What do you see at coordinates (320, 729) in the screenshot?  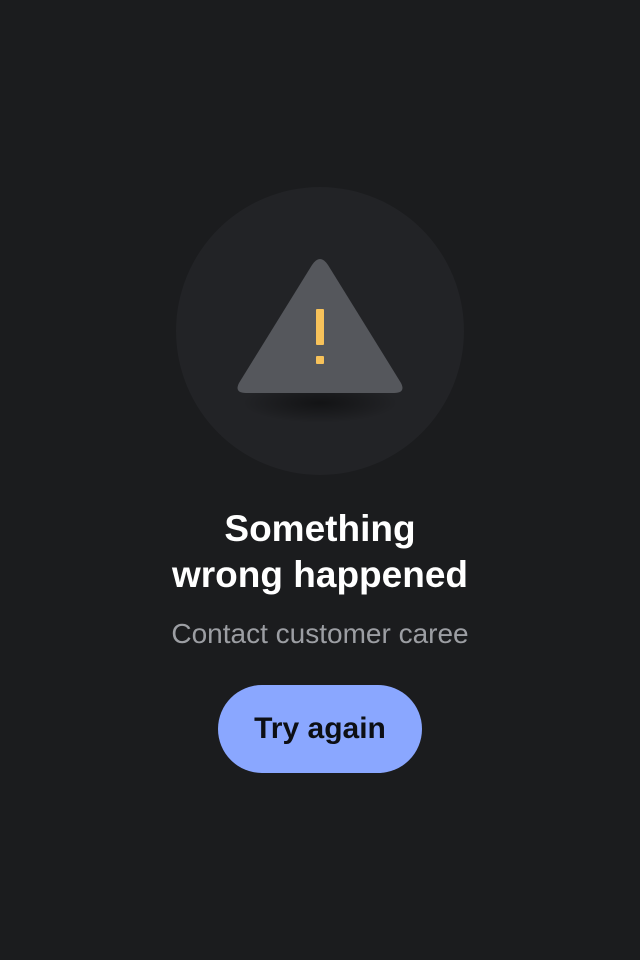 I see `try-again-button: Try again` at bounding box center [320, 729].